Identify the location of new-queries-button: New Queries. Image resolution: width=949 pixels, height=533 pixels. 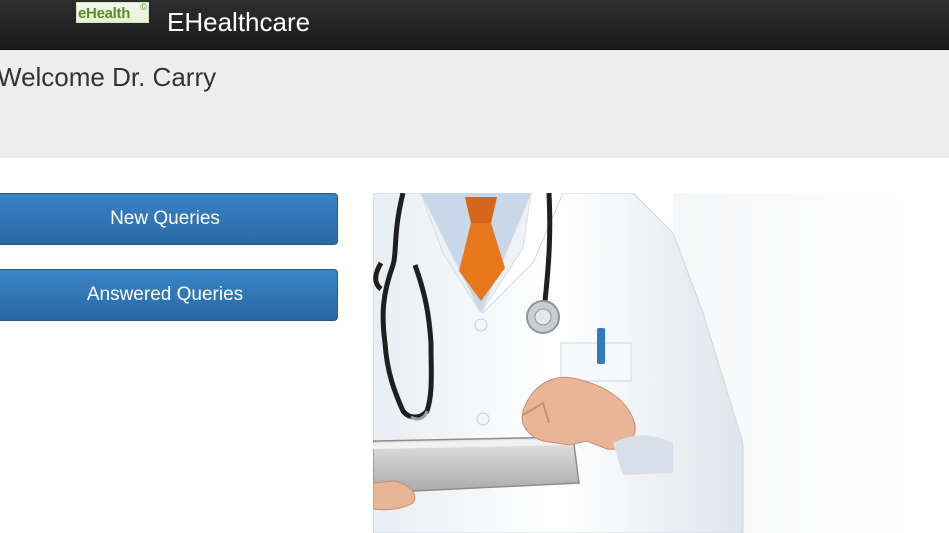
(169, 219).